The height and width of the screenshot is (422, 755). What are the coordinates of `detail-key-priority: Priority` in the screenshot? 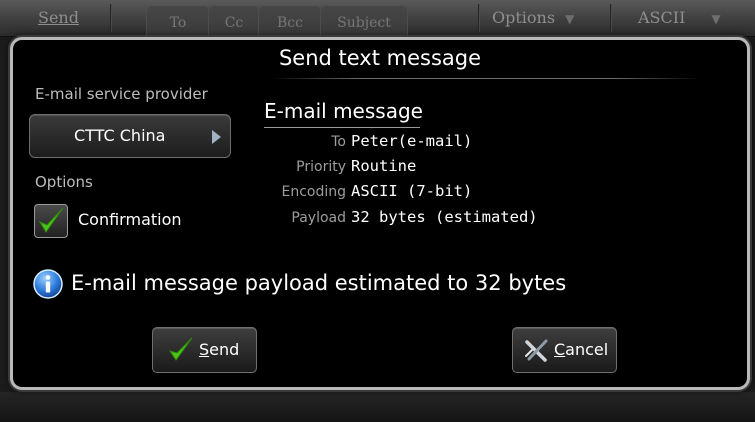 It's located at (321, 167).